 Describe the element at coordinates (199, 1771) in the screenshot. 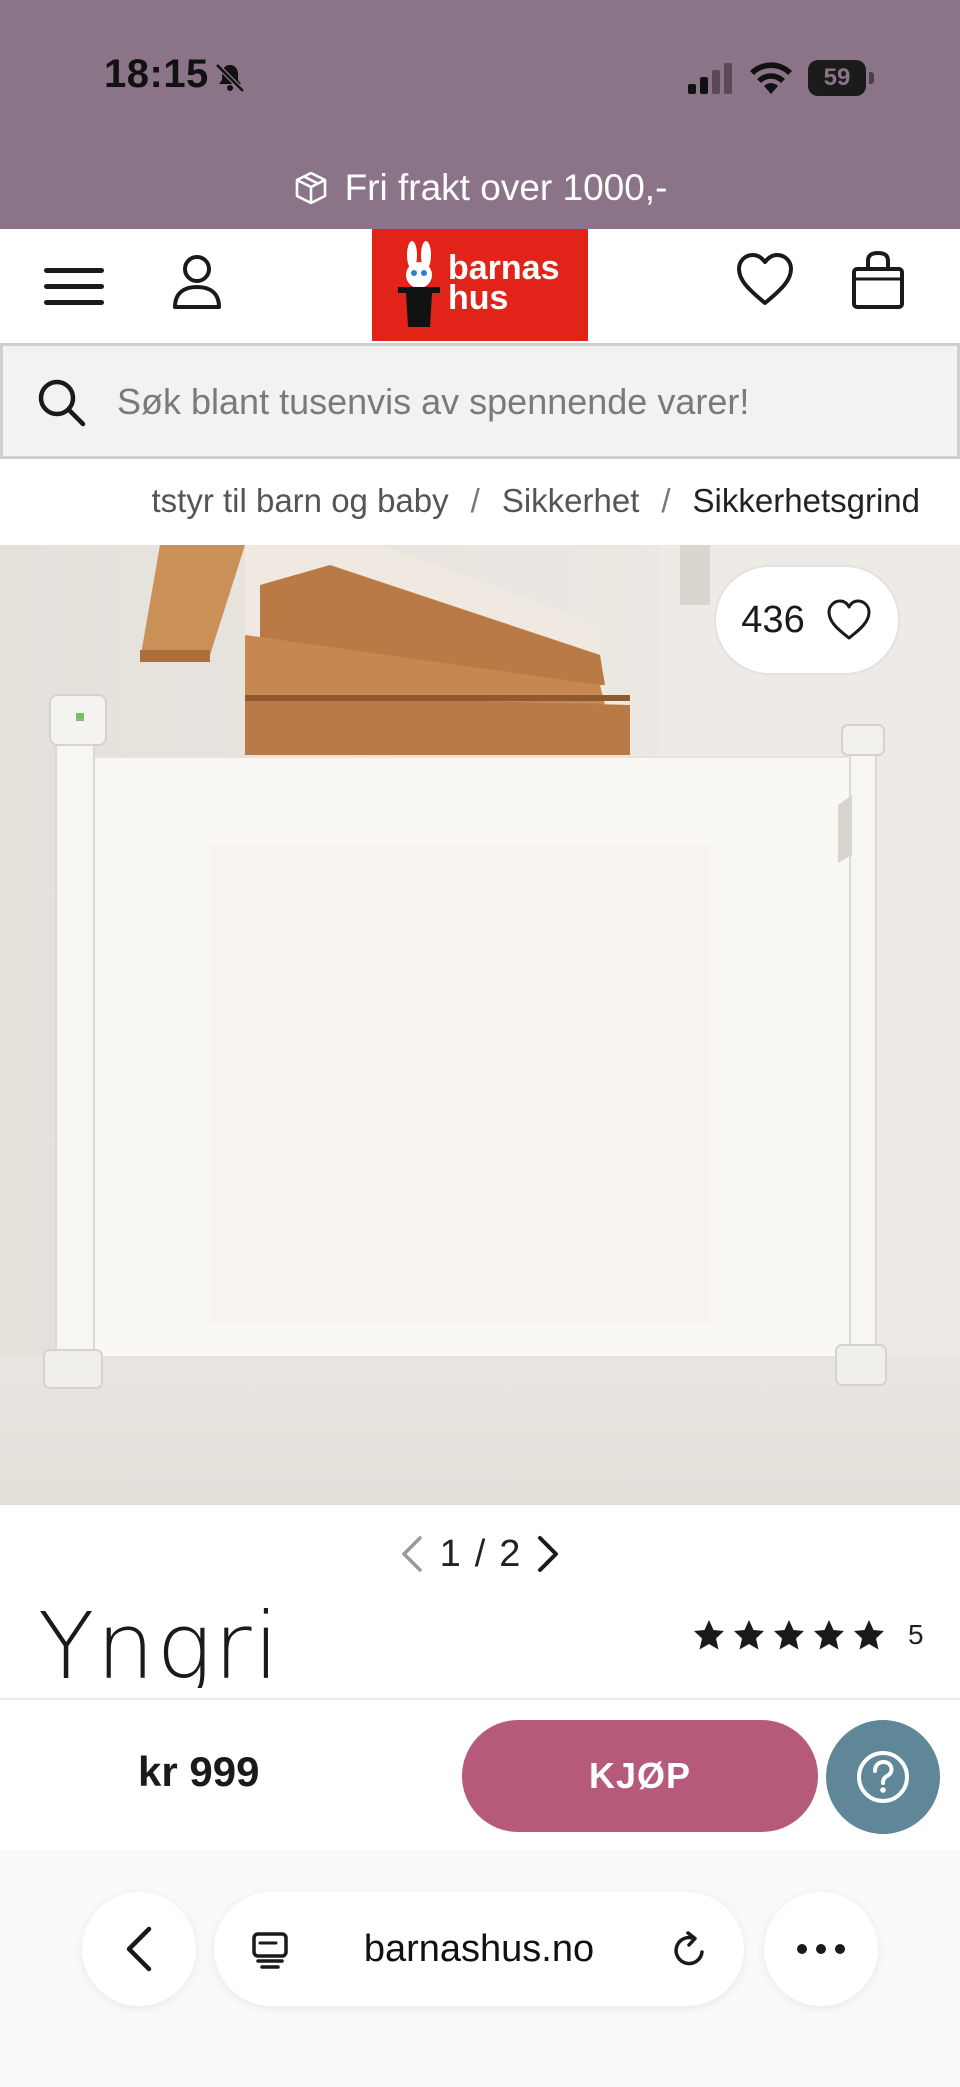

I see `product-price: kr 999` at that location.